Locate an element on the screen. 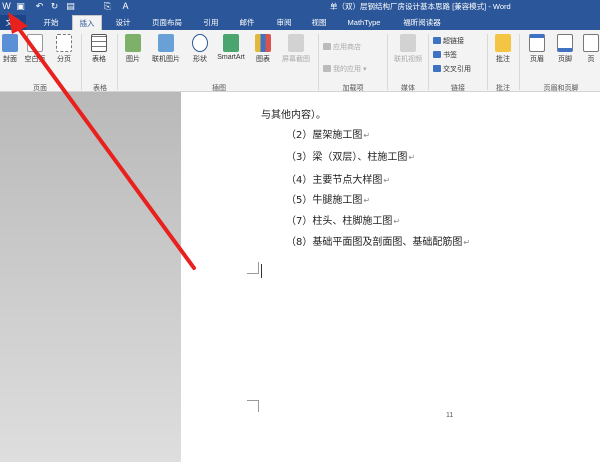  tab-page-layout: 页面布局 is located at coordinates (167, 22).